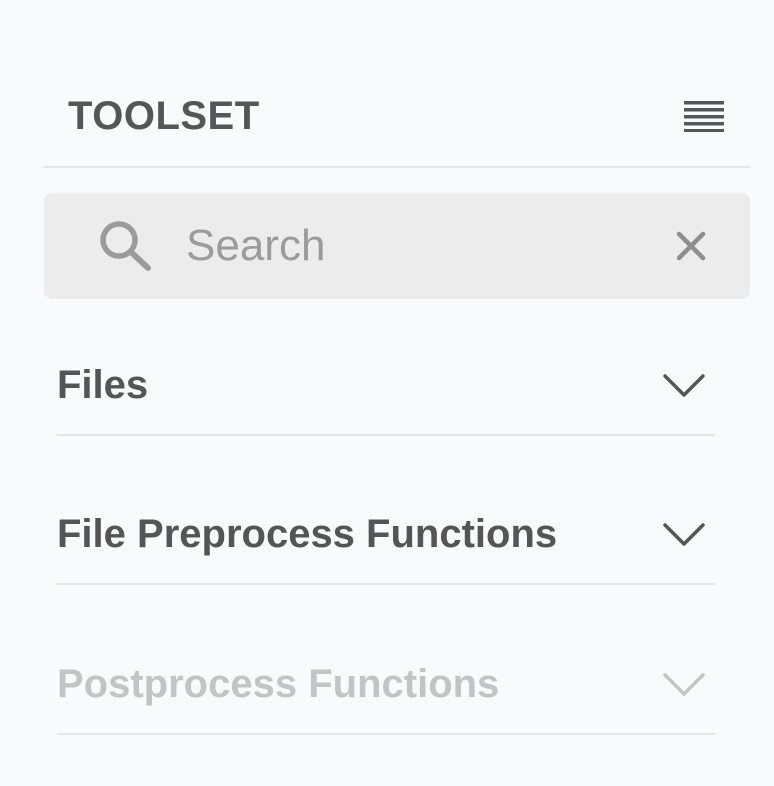 The height and width of the screenshot is (786, 774). I want to click on toolset-title: TOOLSET, so click(164, 116).